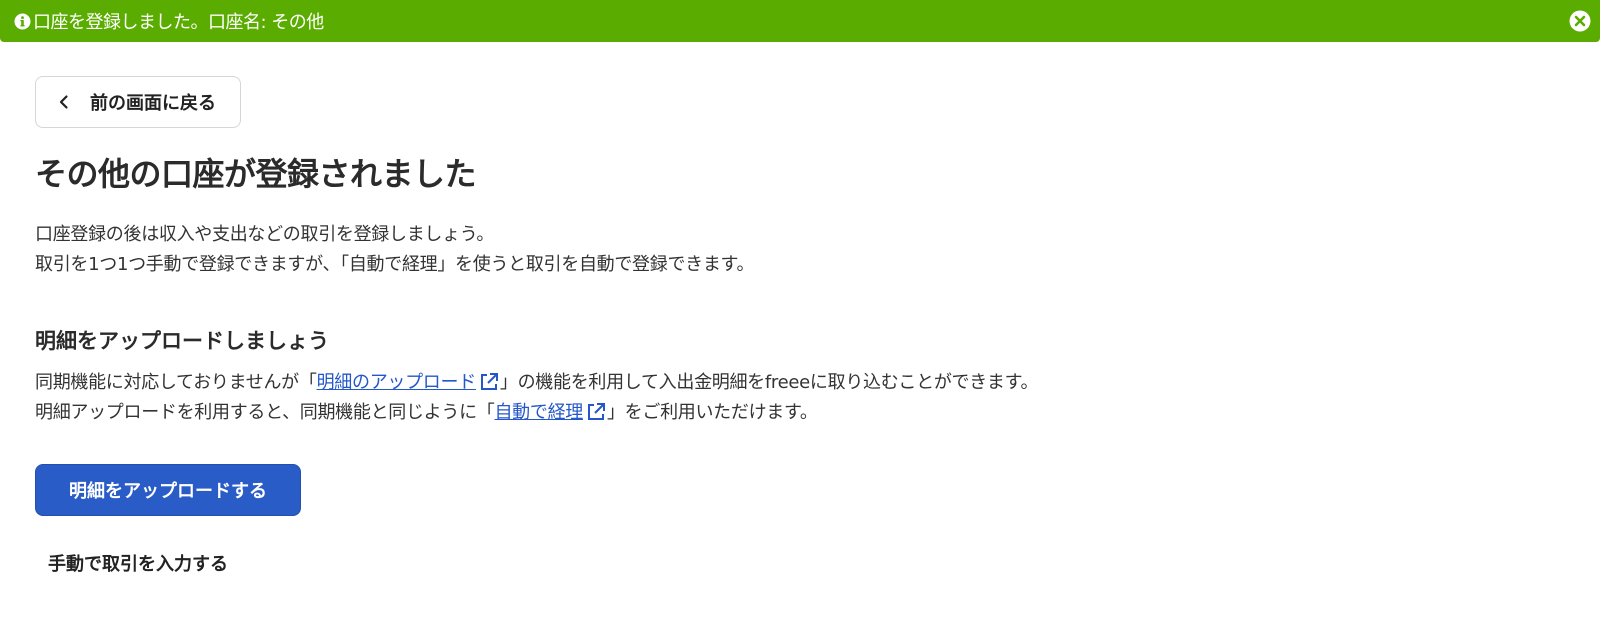 The image size is (1600, 640). What do you see at coordinates (800, 21) in the screenshot?
I see `notification-banner: 口座を登録しました。口座名: その他` at bounding box center [800, 21].